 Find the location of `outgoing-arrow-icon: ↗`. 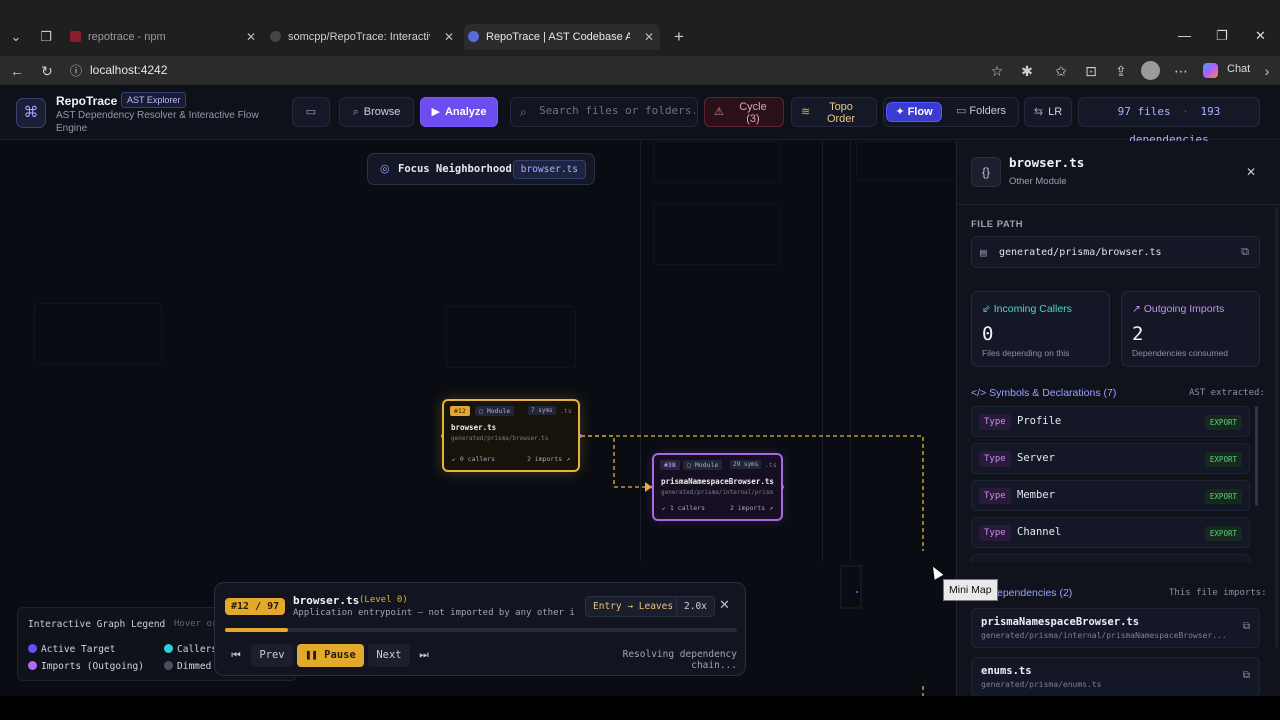

outgoing-arrow-icon: ↗ is located at coordinates (1138, 309).